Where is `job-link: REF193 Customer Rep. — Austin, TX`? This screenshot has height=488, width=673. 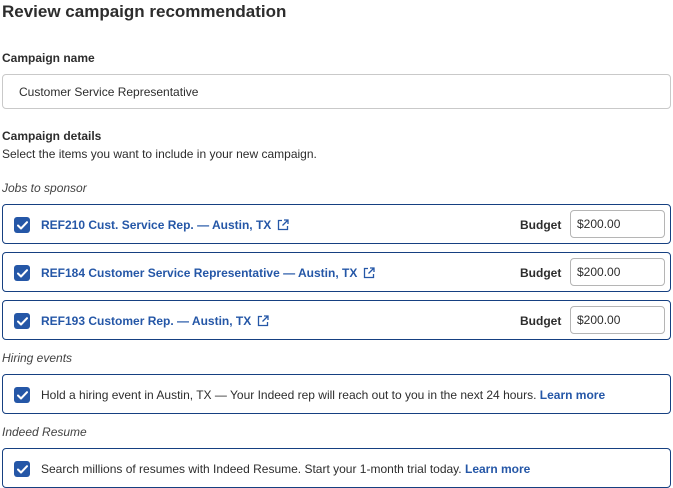 job-link: REF193 Customer Rep. — Austin, TX is located at coordinates (155, 321).